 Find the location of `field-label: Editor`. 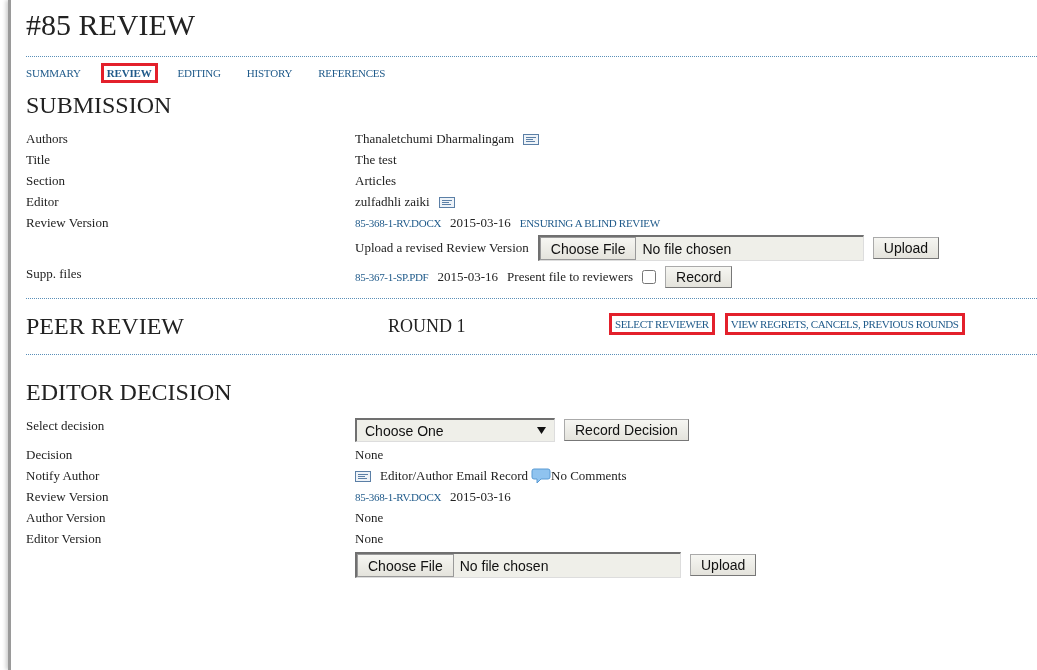

field-label: Editor is located at coordinates (43, 202).